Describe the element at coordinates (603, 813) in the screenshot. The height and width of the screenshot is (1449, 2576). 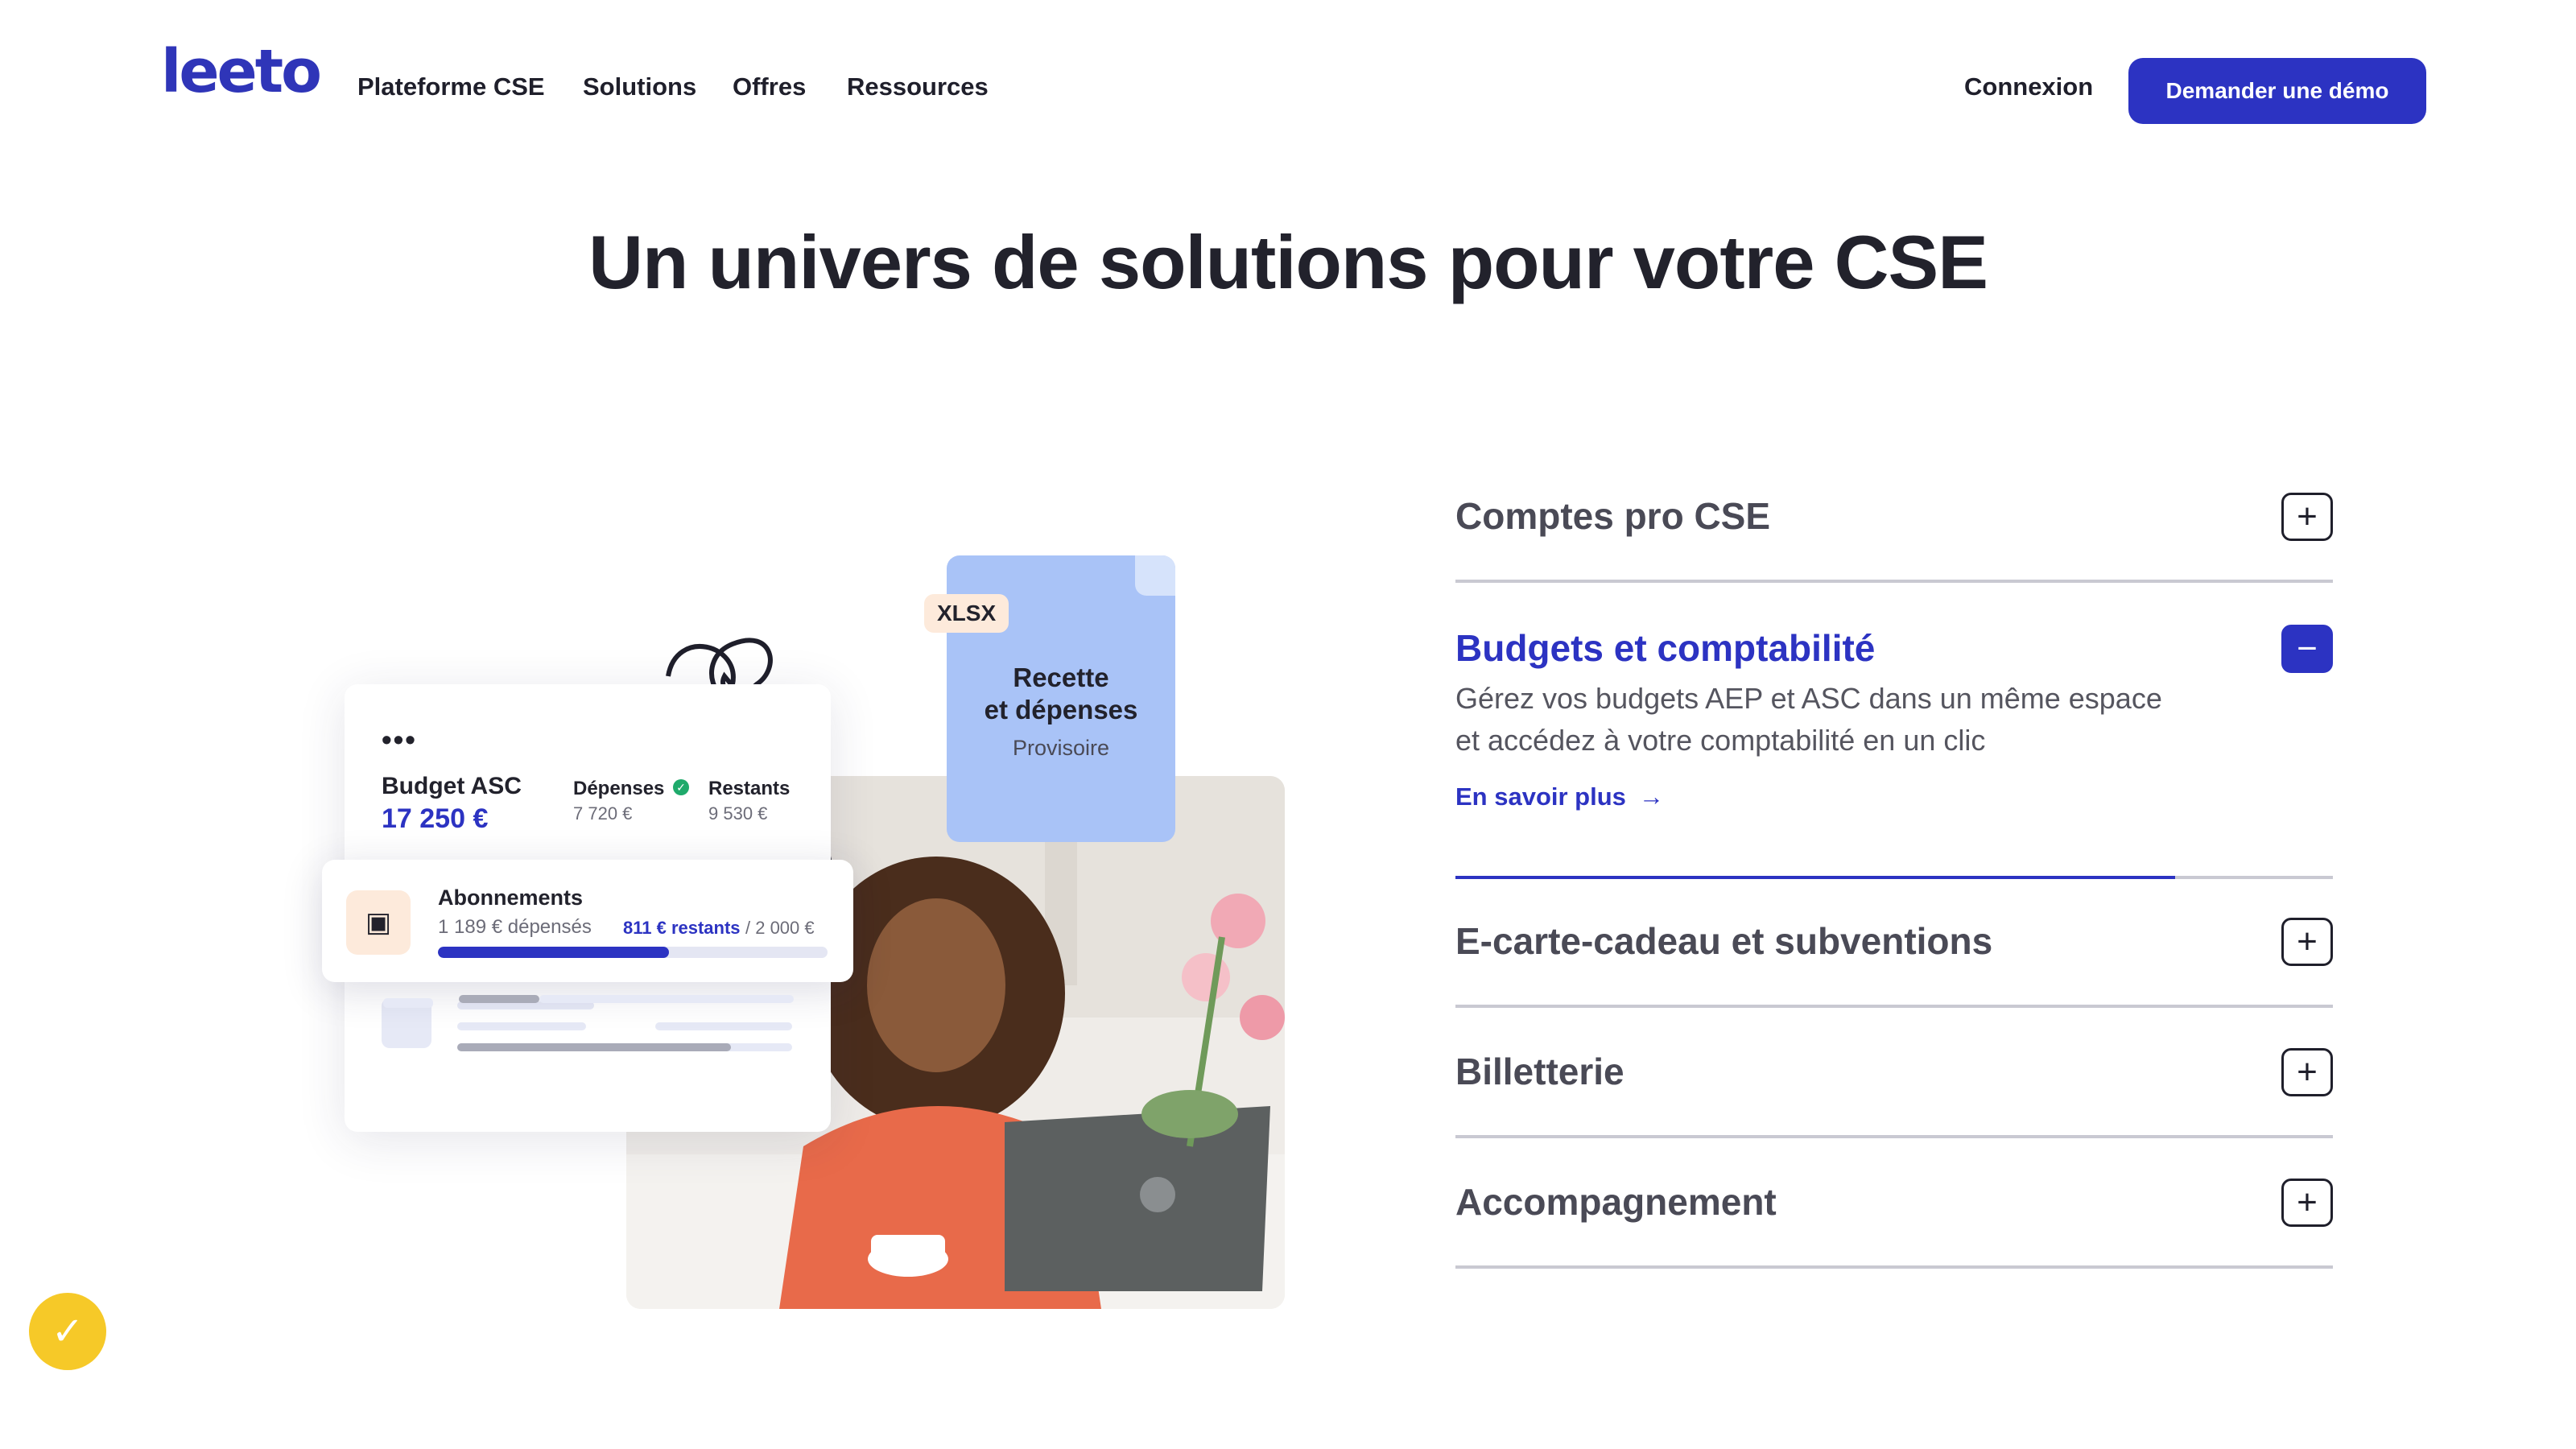
I see `depenses-value: 7 720 €` at that location.